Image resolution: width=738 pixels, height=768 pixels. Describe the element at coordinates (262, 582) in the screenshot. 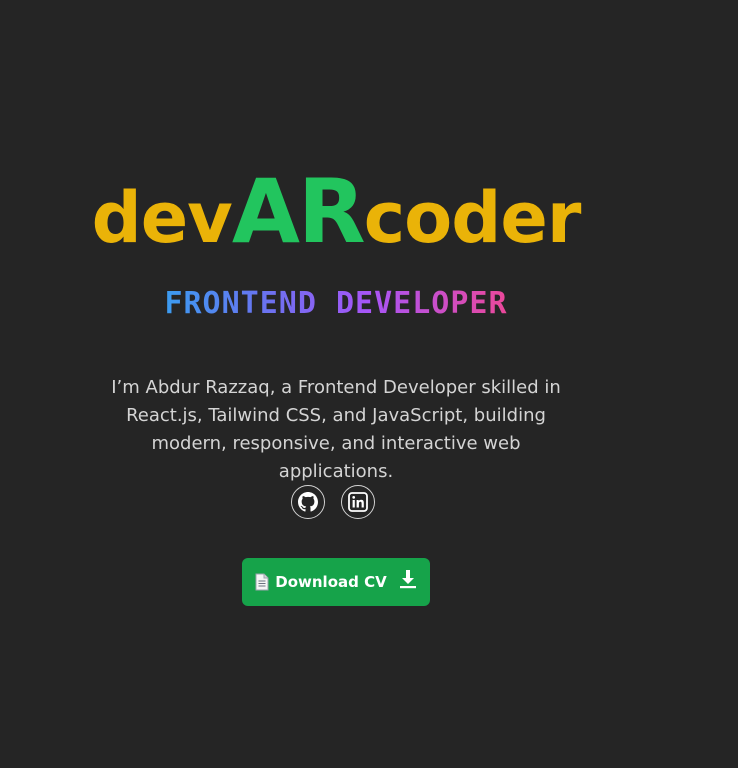

I see `document-icon` at that location.